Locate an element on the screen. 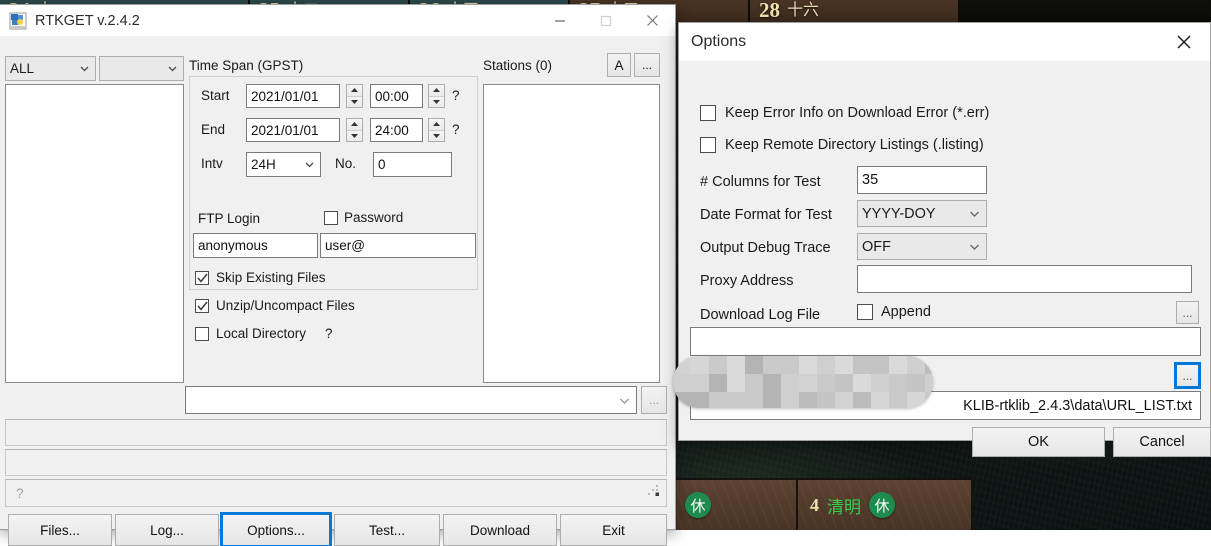 The height and width of the screenshot is (546, 1211). resize-grip-icon is located at coordinates (653, 493).